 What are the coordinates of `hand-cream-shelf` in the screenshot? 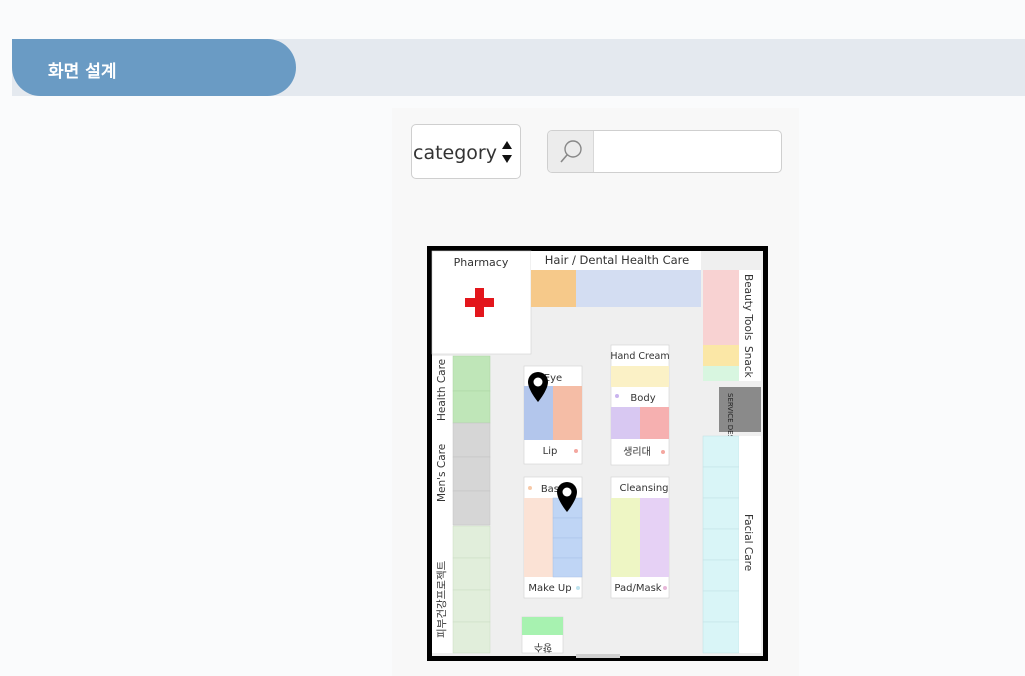 It's located at (640, 376).